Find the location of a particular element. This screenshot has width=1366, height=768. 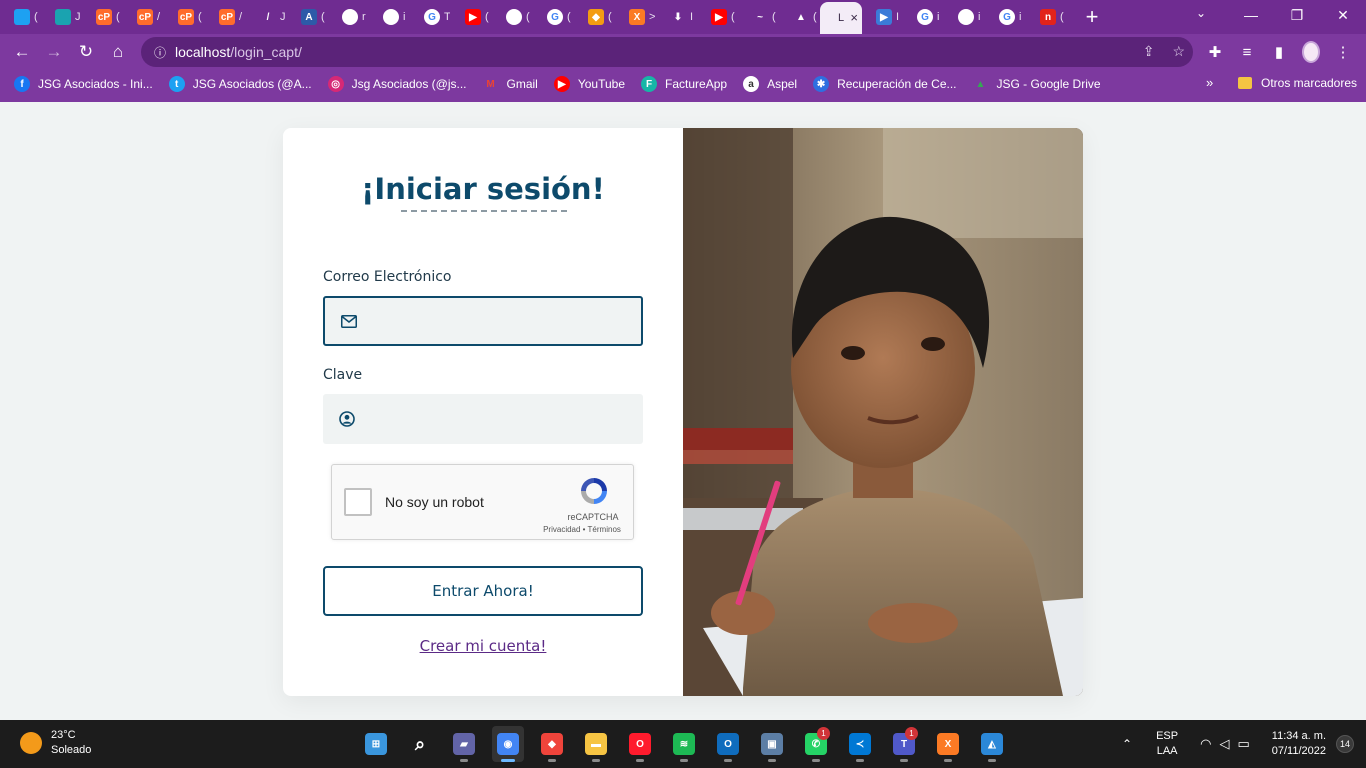

language-indicator: ESP LAA is located at coordinates (1167, 744).